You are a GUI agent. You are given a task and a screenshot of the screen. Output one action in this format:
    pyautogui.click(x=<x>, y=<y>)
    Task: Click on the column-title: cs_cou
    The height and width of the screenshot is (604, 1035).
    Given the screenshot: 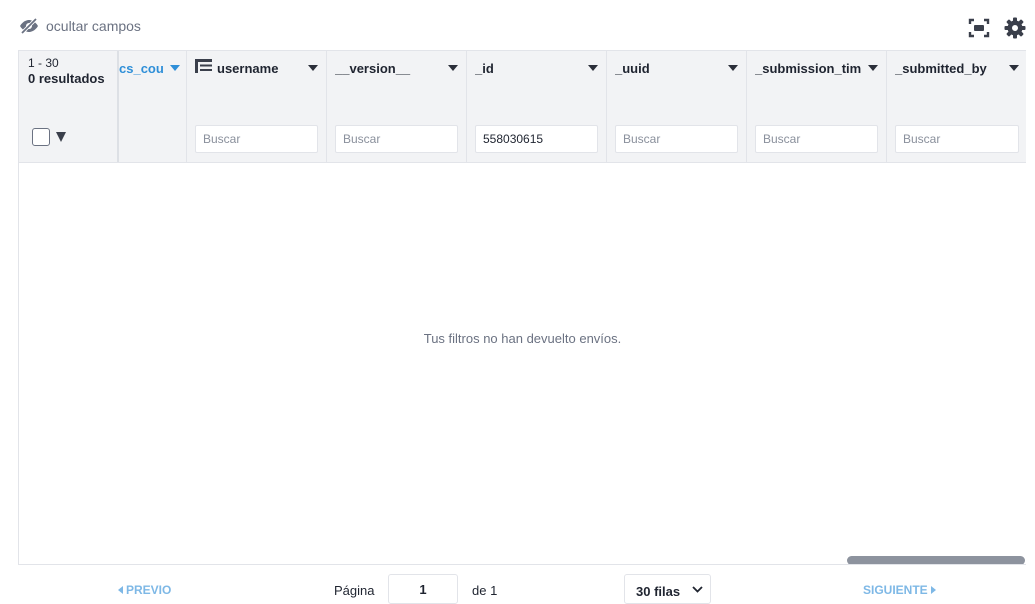 What is the action you would take?
    pyautogui.click(x=141, y=68)
    